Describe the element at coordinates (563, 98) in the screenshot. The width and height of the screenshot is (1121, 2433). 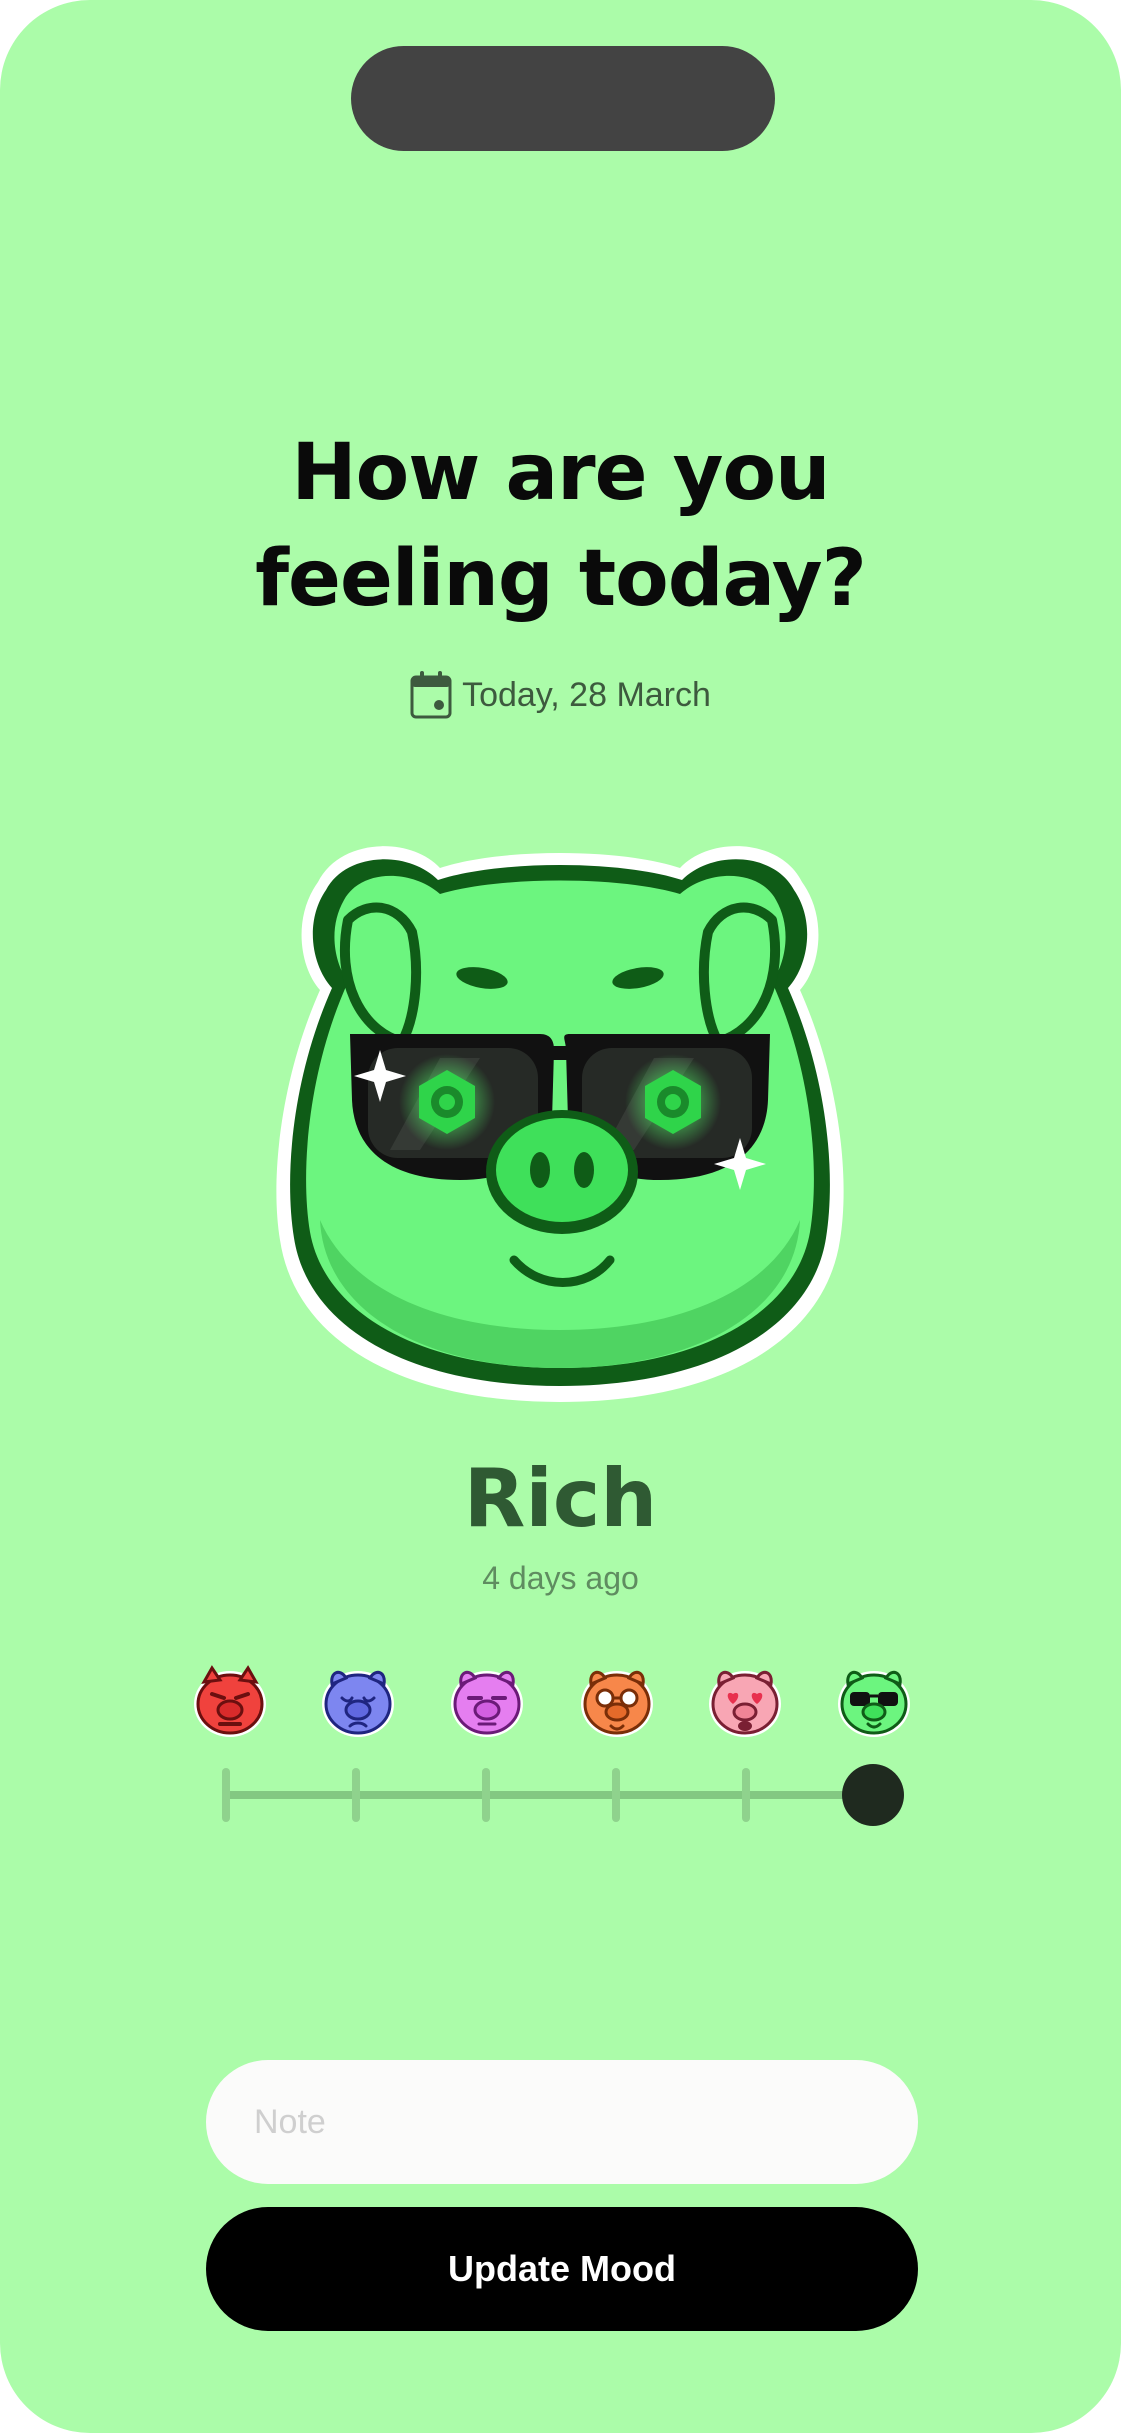
I see `dynamic-island` at that location.